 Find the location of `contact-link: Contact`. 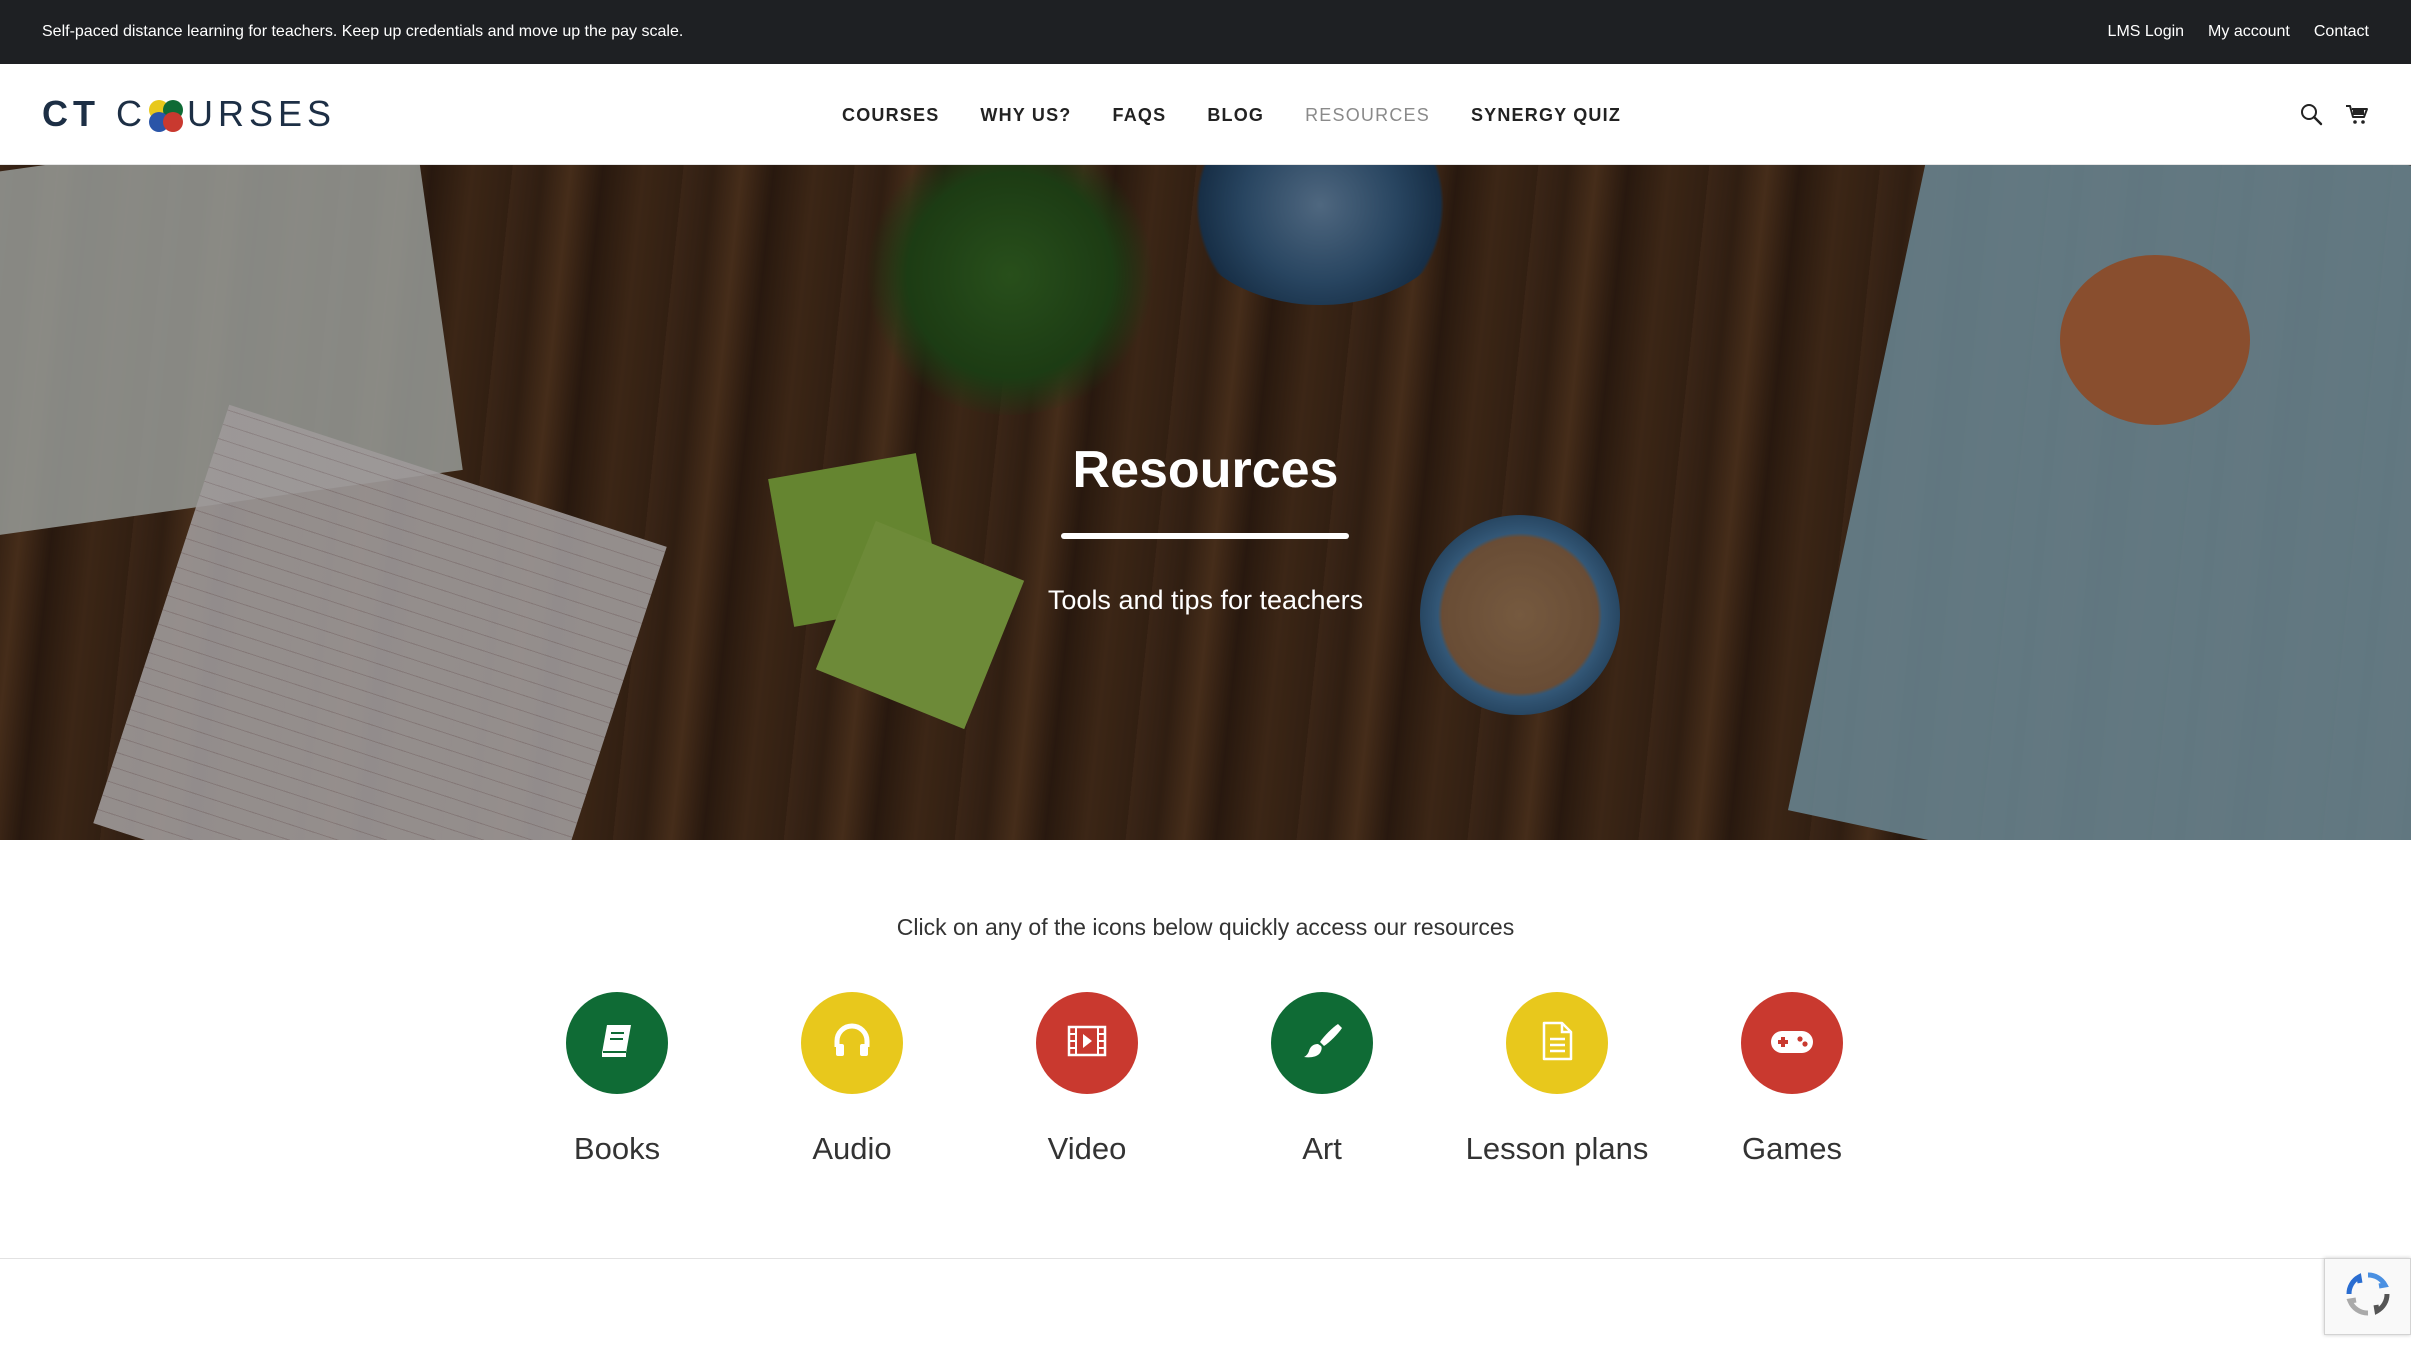

contact-link: Contact is located at coordinates (2341, 32).